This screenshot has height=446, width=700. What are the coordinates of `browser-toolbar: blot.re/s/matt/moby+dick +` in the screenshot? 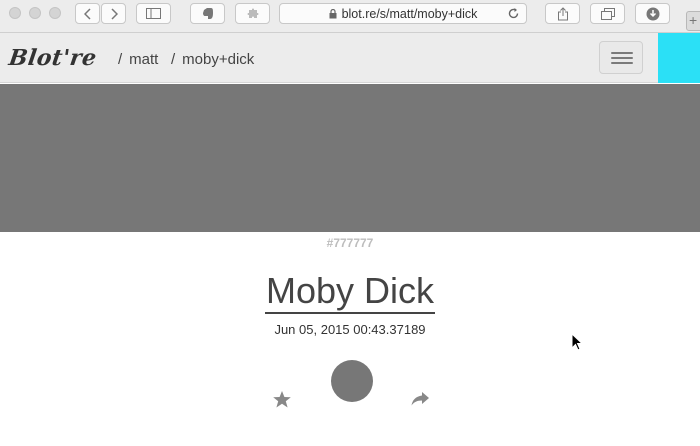 It's located at (350, 16).